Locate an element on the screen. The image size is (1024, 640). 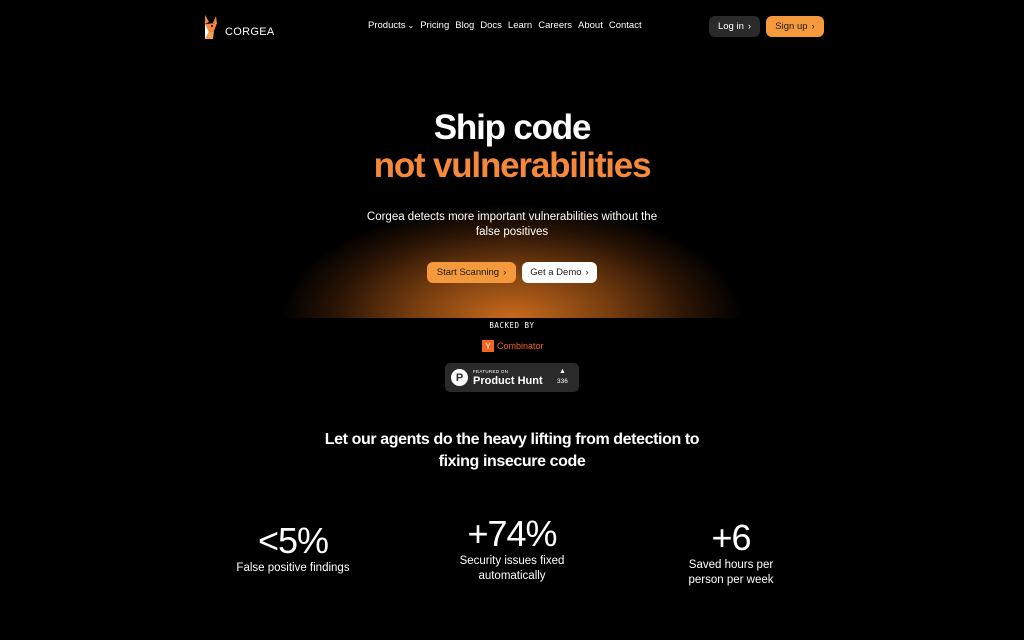
stat-label: Security issues fixed automatically is located at coordinates (512, 568).